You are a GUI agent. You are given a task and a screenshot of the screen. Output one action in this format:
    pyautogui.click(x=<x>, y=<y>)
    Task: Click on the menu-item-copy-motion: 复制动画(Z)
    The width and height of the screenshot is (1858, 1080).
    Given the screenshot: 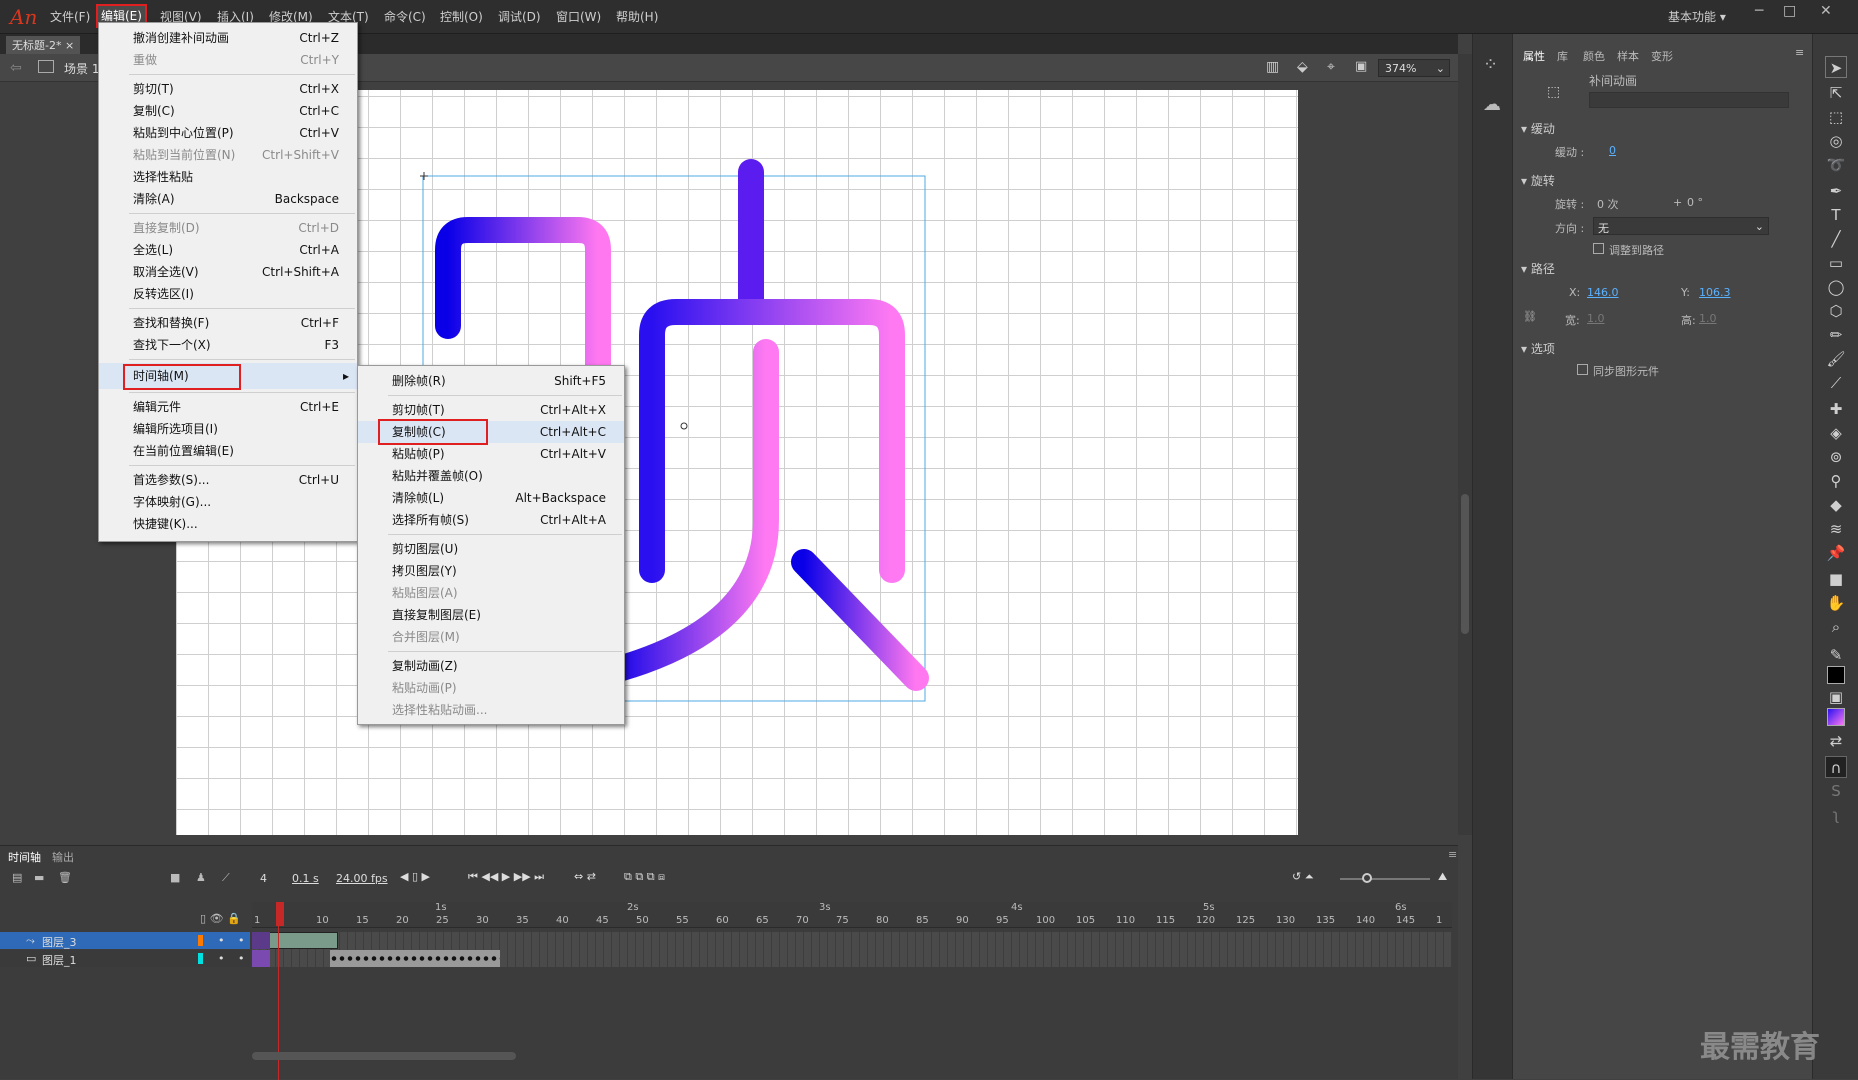 What is the action you would take?
    pyautogui.click(x=491, y=666)
    